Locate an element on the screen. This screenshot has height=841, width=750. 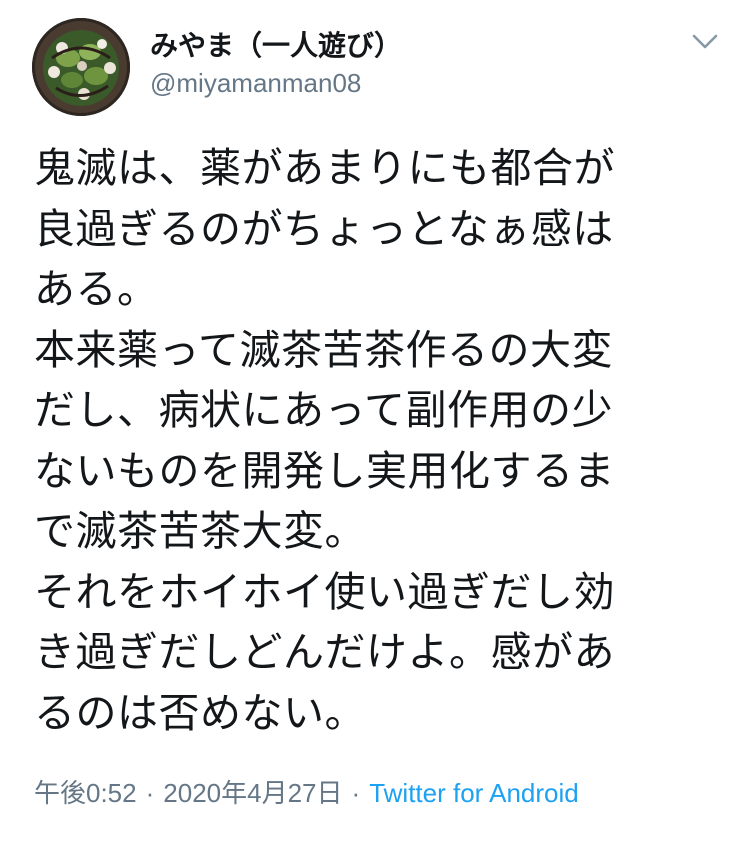
chevron-down-icon is located at coordinates (705, 42).